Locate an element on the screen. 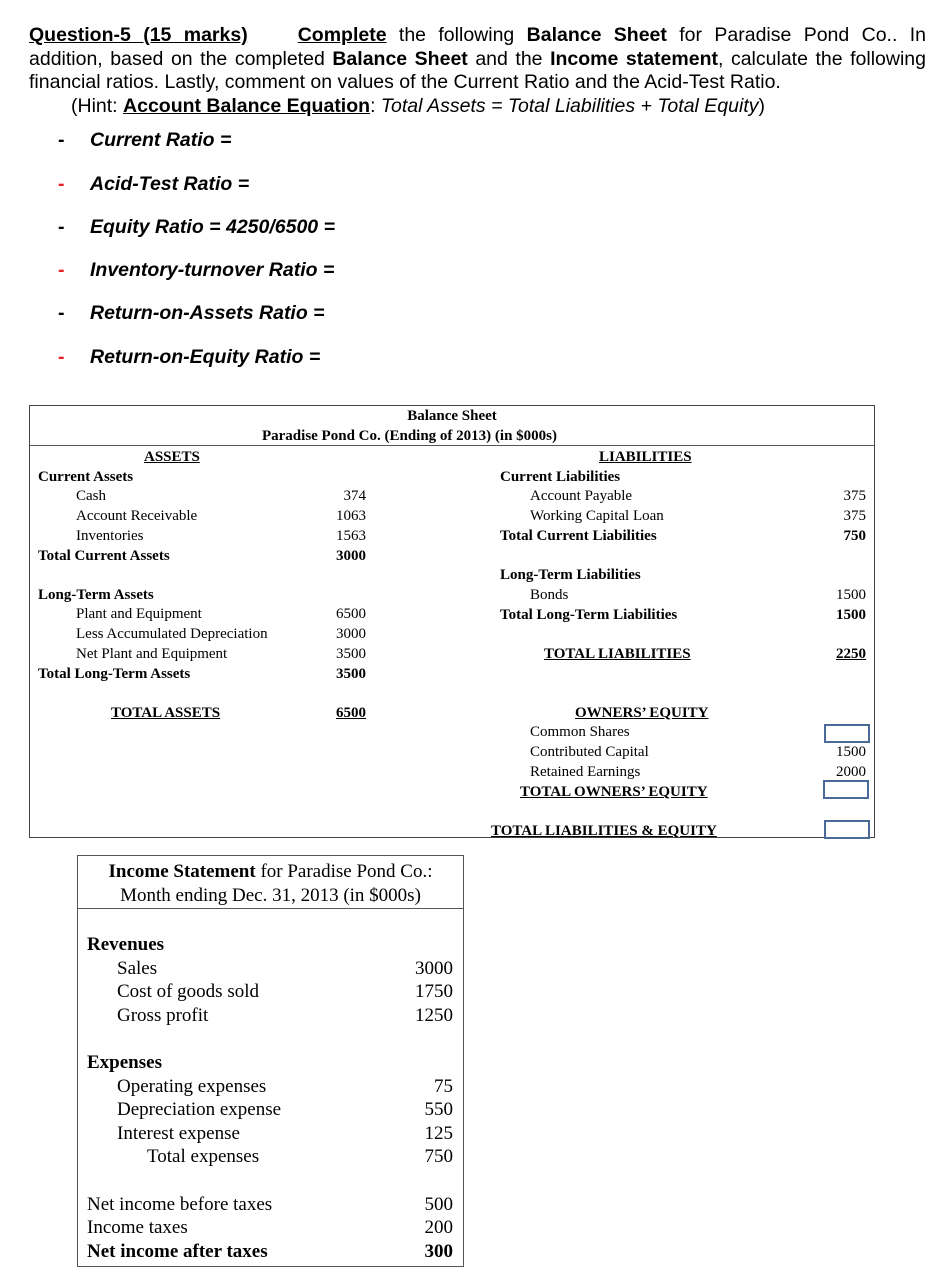 The height and width of the screenshot is (1280, 934). expenses-heading: Expenses is located at coordinates (124, 1062).